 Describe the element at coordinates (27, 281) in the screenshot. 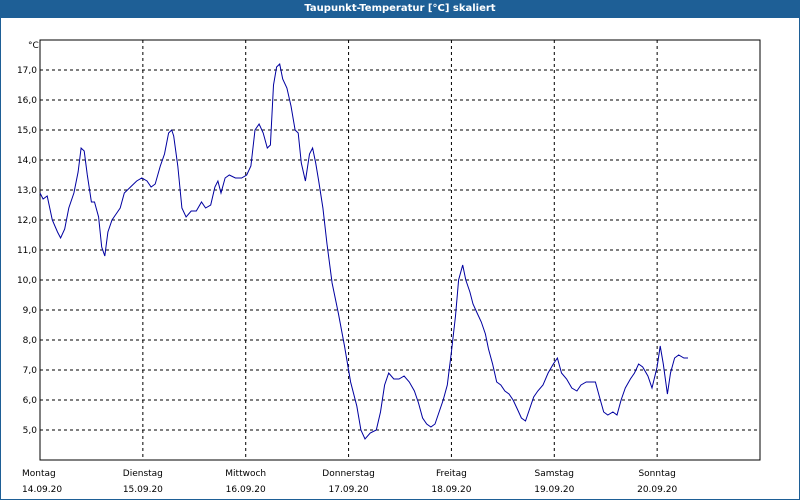

I see `y-tick-label: 10,0` at that location.